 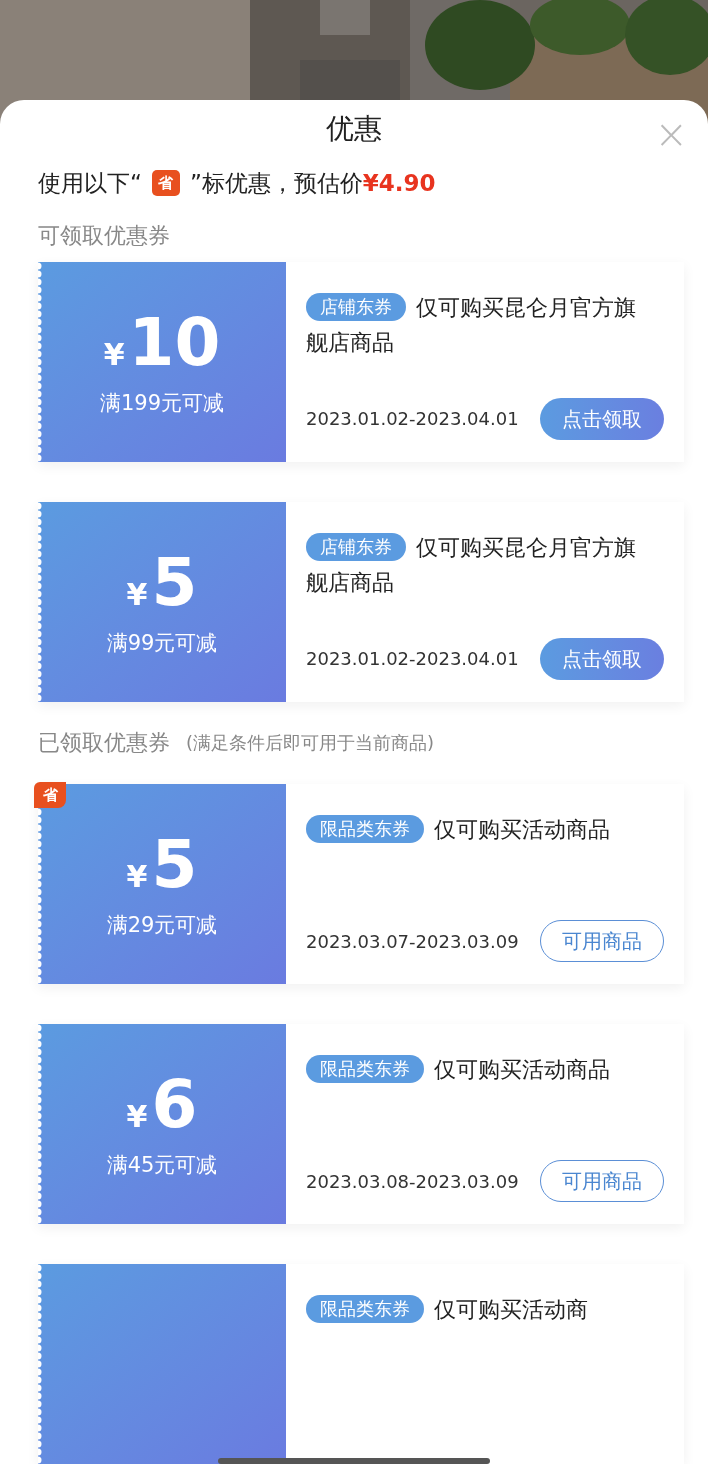 What do you see at coordinates (412, 941) in the screenshot?
I see `validity-dates: 2023.03.07-2023.03.09` at bounding box center [412, 941].